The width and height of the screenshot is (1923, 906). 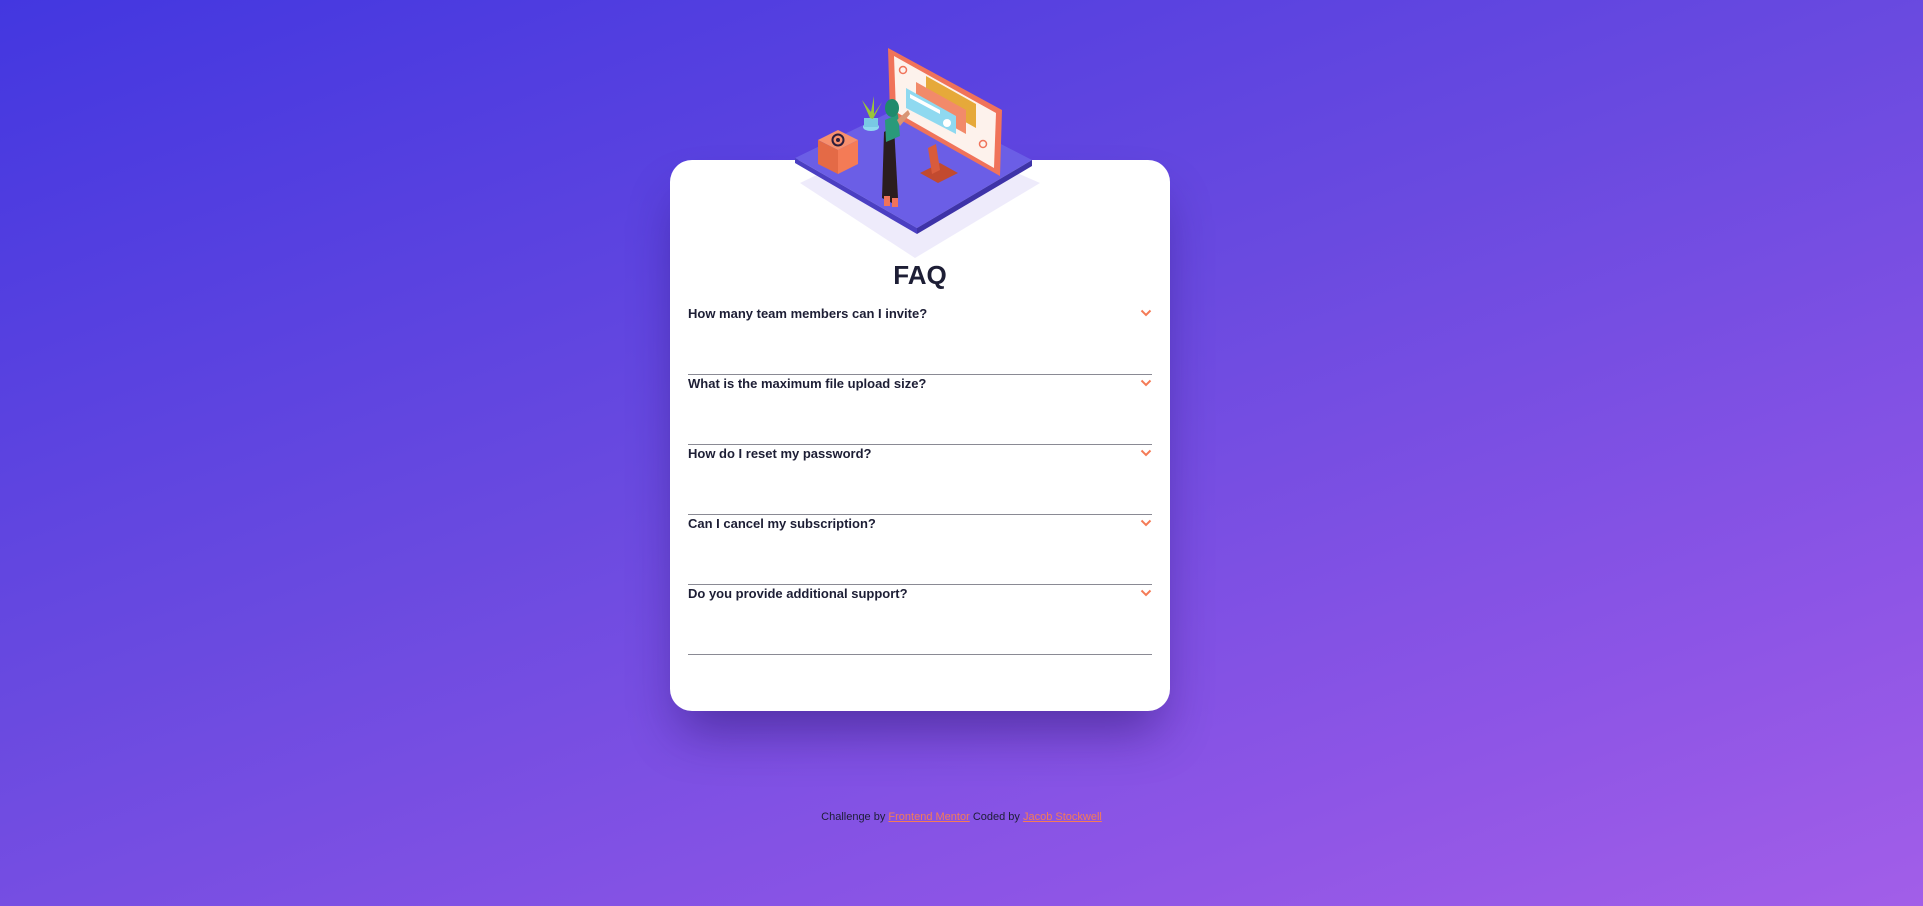 I want to click on woman-at-monitor-illustration, so click(x=917, y=153).